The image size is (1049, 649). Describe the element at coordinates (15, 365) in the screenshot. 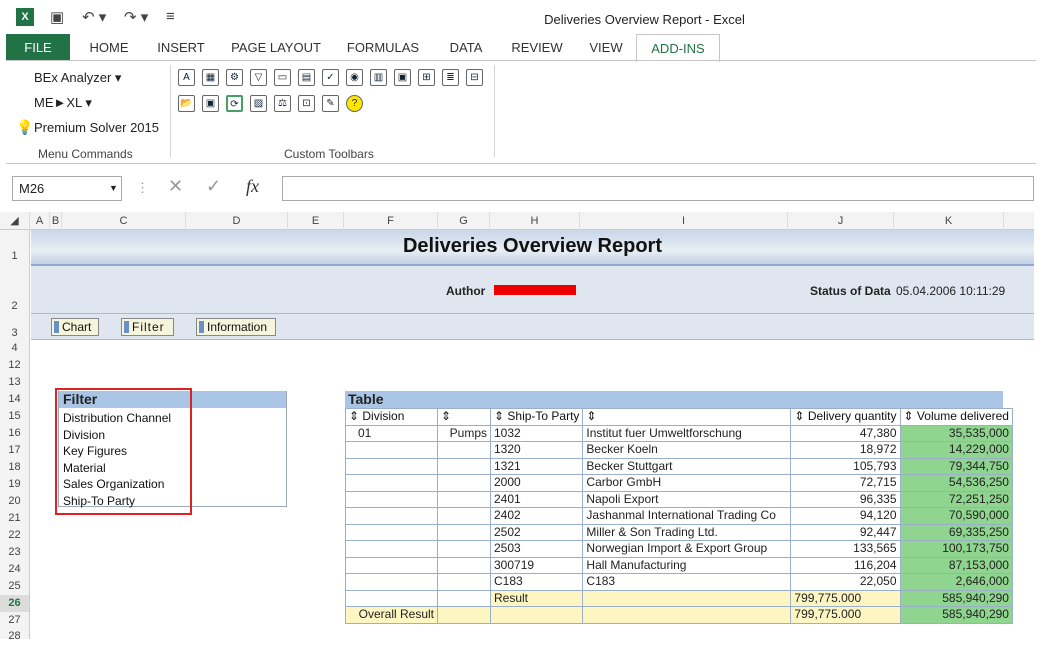

I see `row-header: 12` at that location.